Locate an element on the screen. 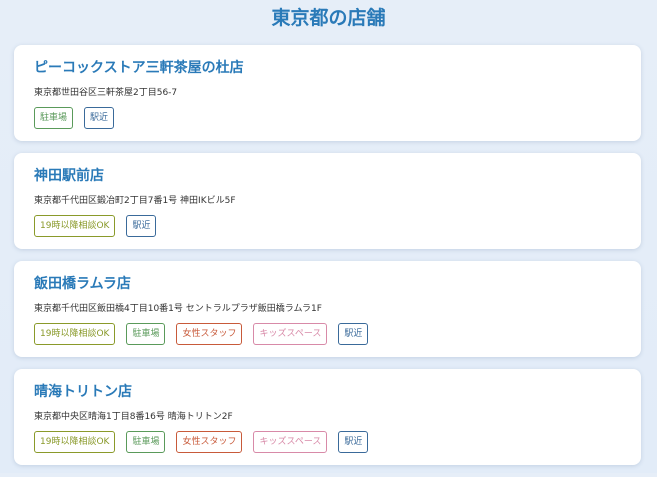 Image resolution: width=657 pixels, height=477 pixels. store-address: 東京都千代田区鍛冶町2丁目7番1号 神田IKビル5F is located at coordinates (135, 201).